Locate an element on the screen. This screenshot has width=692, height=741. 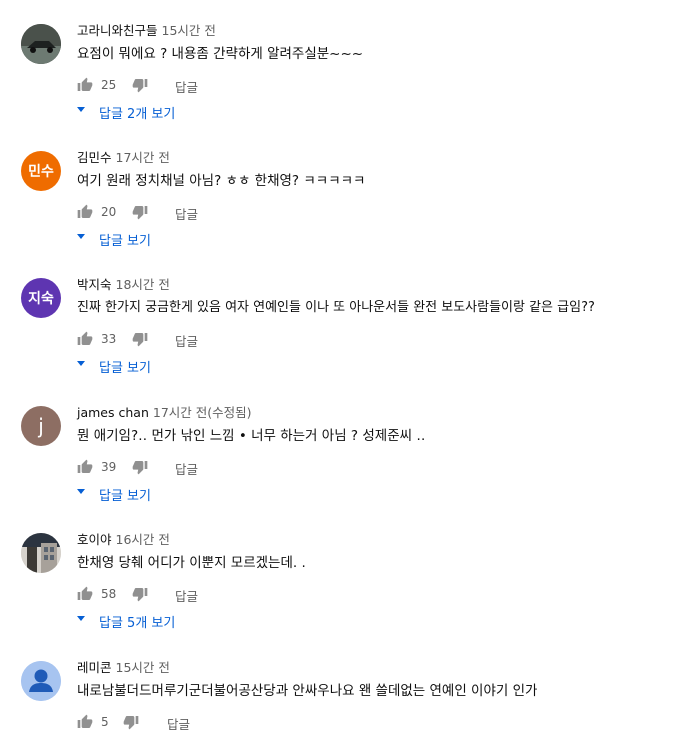
author-name: 박지숙 is located at coordinates (94, 284).